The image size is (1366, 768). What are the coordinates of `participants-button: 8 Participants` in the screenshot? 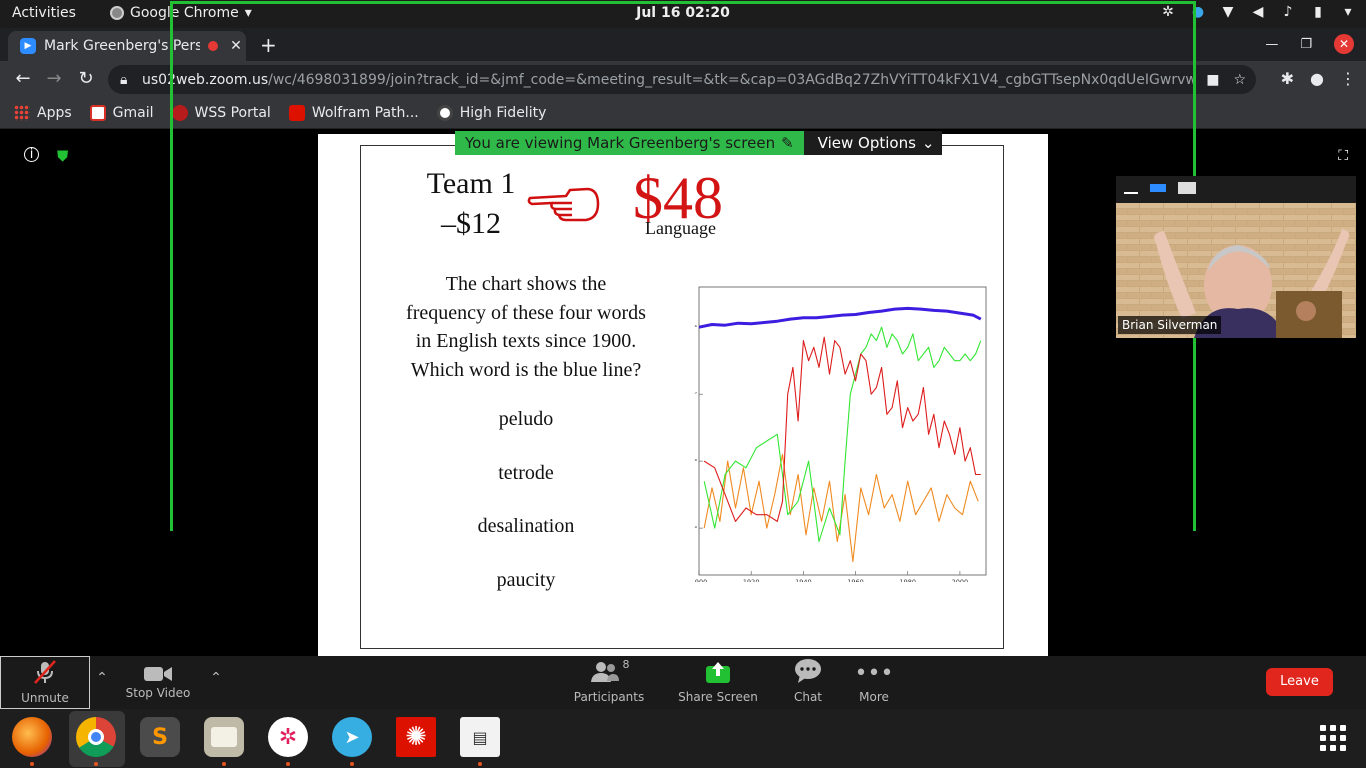 It's located at (609, 682).